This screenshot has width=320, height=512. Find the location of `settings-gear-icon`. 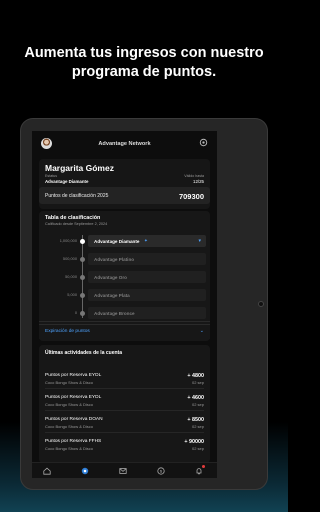

settings-gear-icon is located at coordinates (203, 142).